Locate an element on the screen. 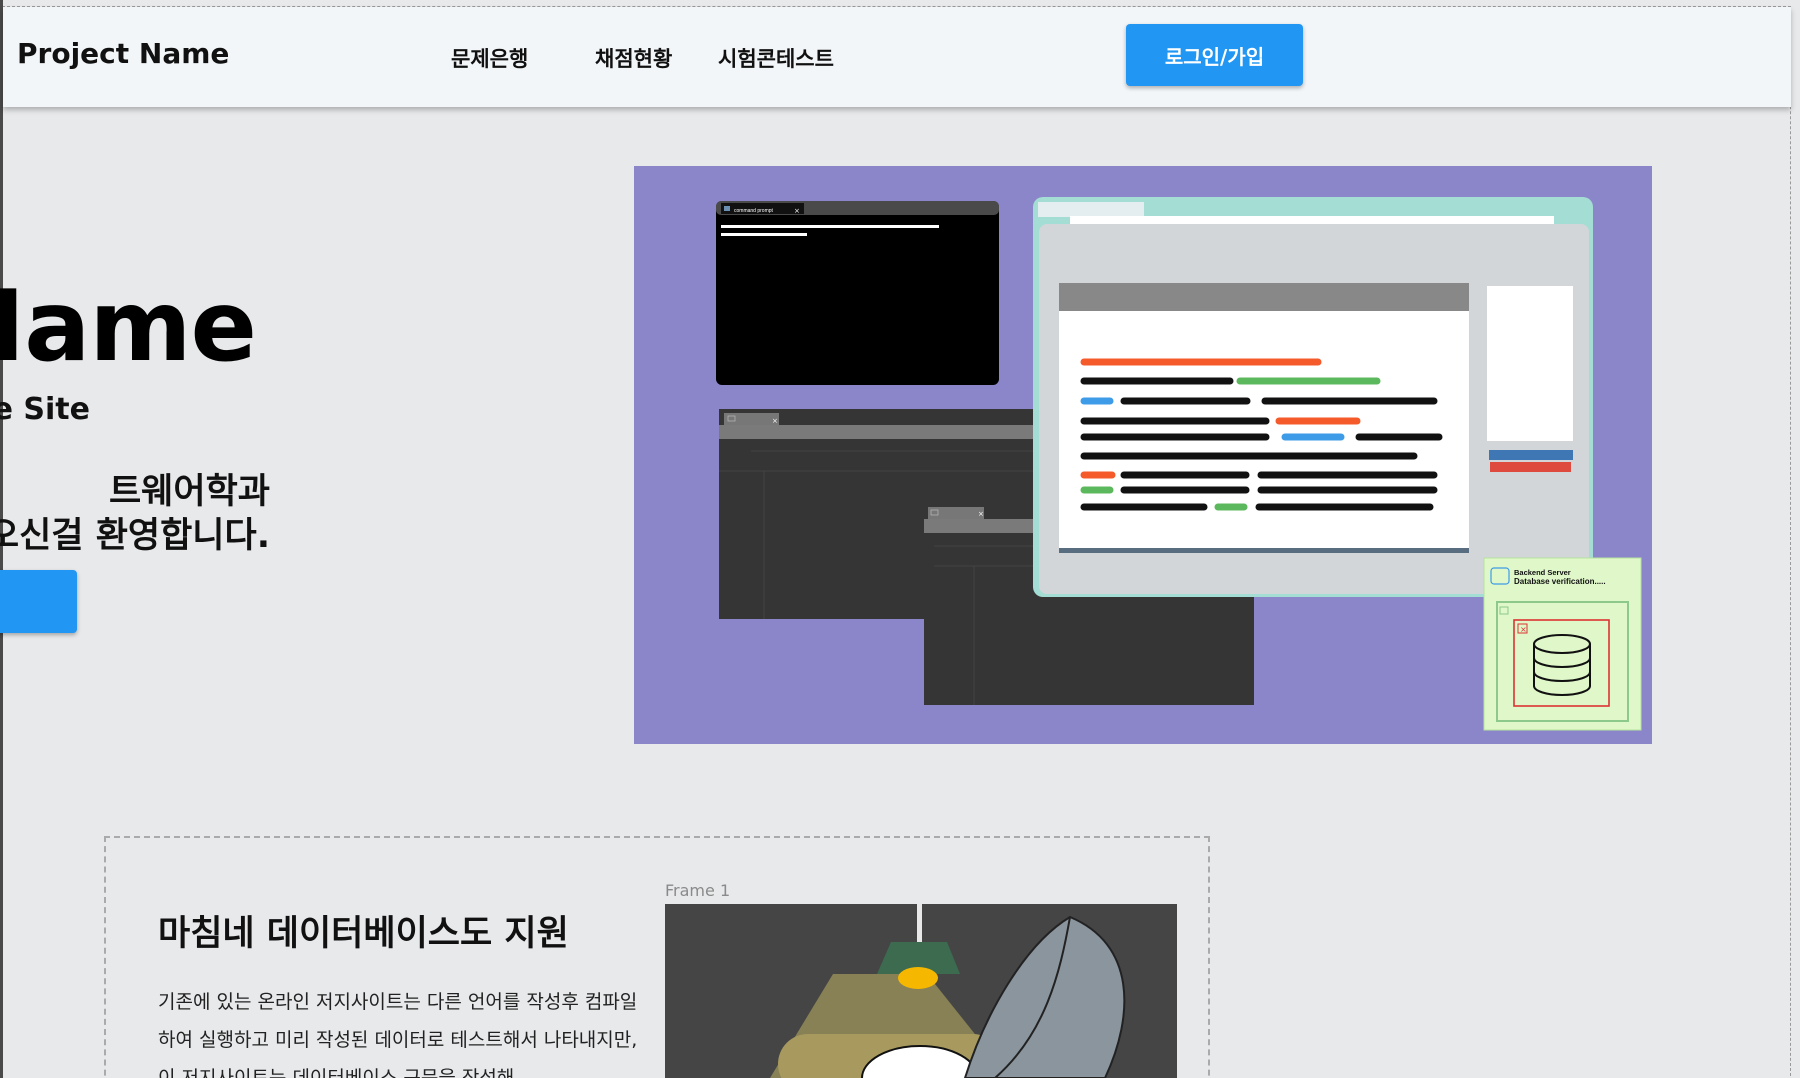 The width and height of the screenshot is (1800, 1078). svg-text: command prompt is located at coordinates (754, 211).